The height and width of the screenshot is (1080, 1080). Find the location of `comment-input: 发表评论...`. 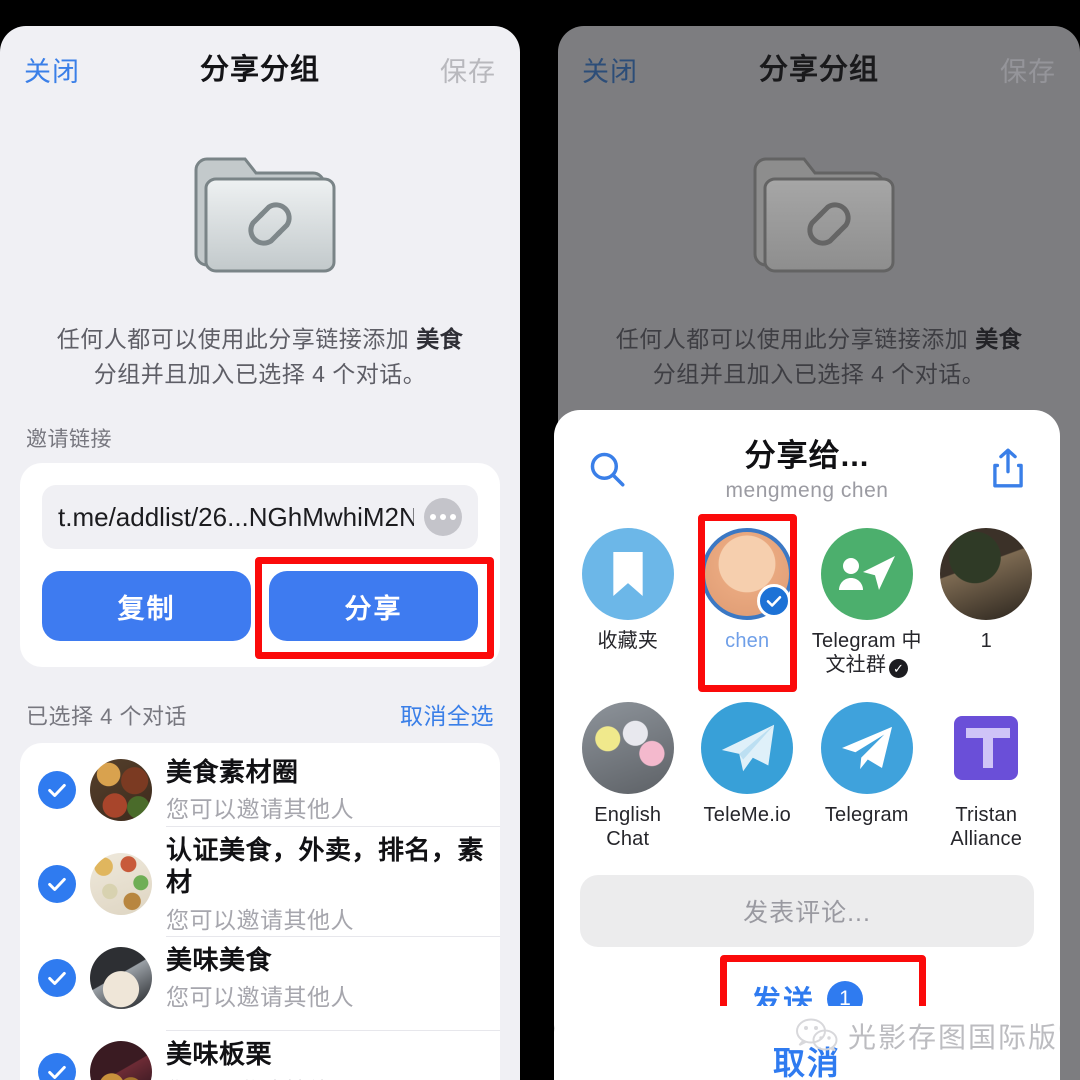

comment-input: 发表评论... is located at coordinates (807, 911).